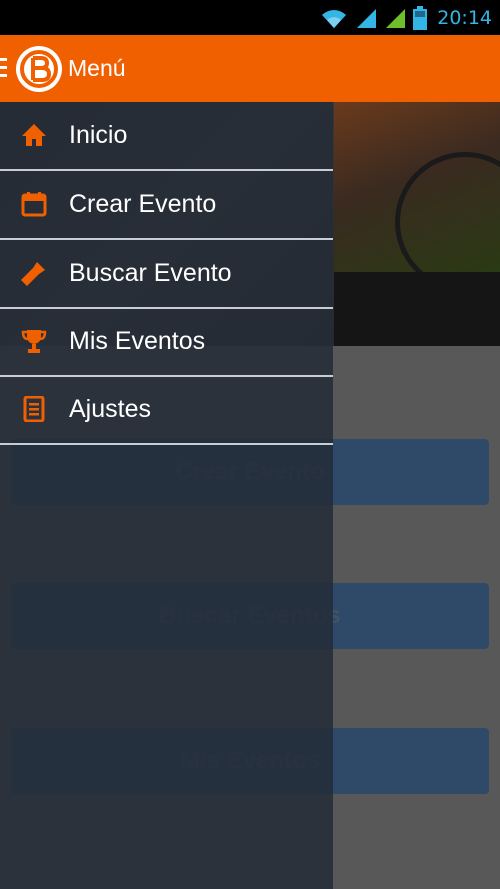 The height and width of the screenshot is (889, 500). What do you see at coordinates (34, 204) in the screenshot?
I see `calendar-icon` at bounding box center [34, 204].